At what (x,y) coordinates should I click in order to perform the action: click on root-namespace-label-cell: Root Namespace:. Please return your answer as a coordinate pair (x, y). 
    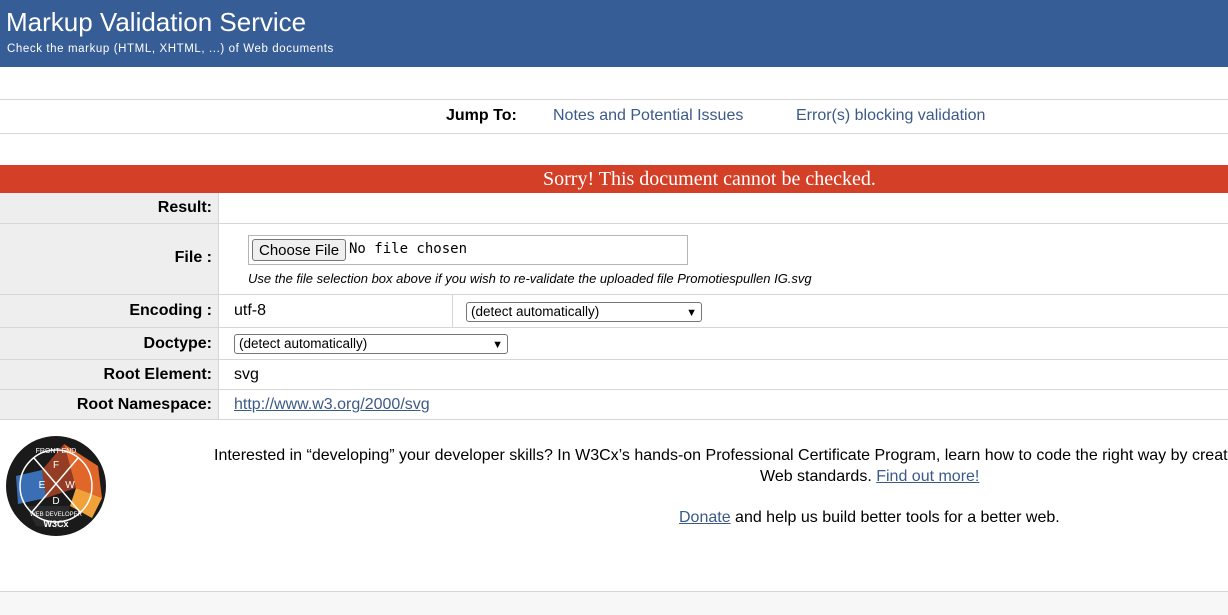
    Looking at the image, I should click on (109, 404).